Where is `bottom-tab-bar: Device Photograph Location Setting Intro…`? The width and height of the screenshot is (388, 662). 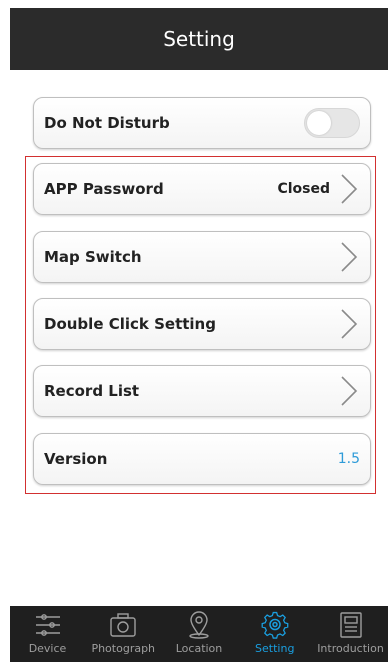
bottom-tab-bar: Device Photograph Location Setting Intro… is located at coordinates (199, 634).